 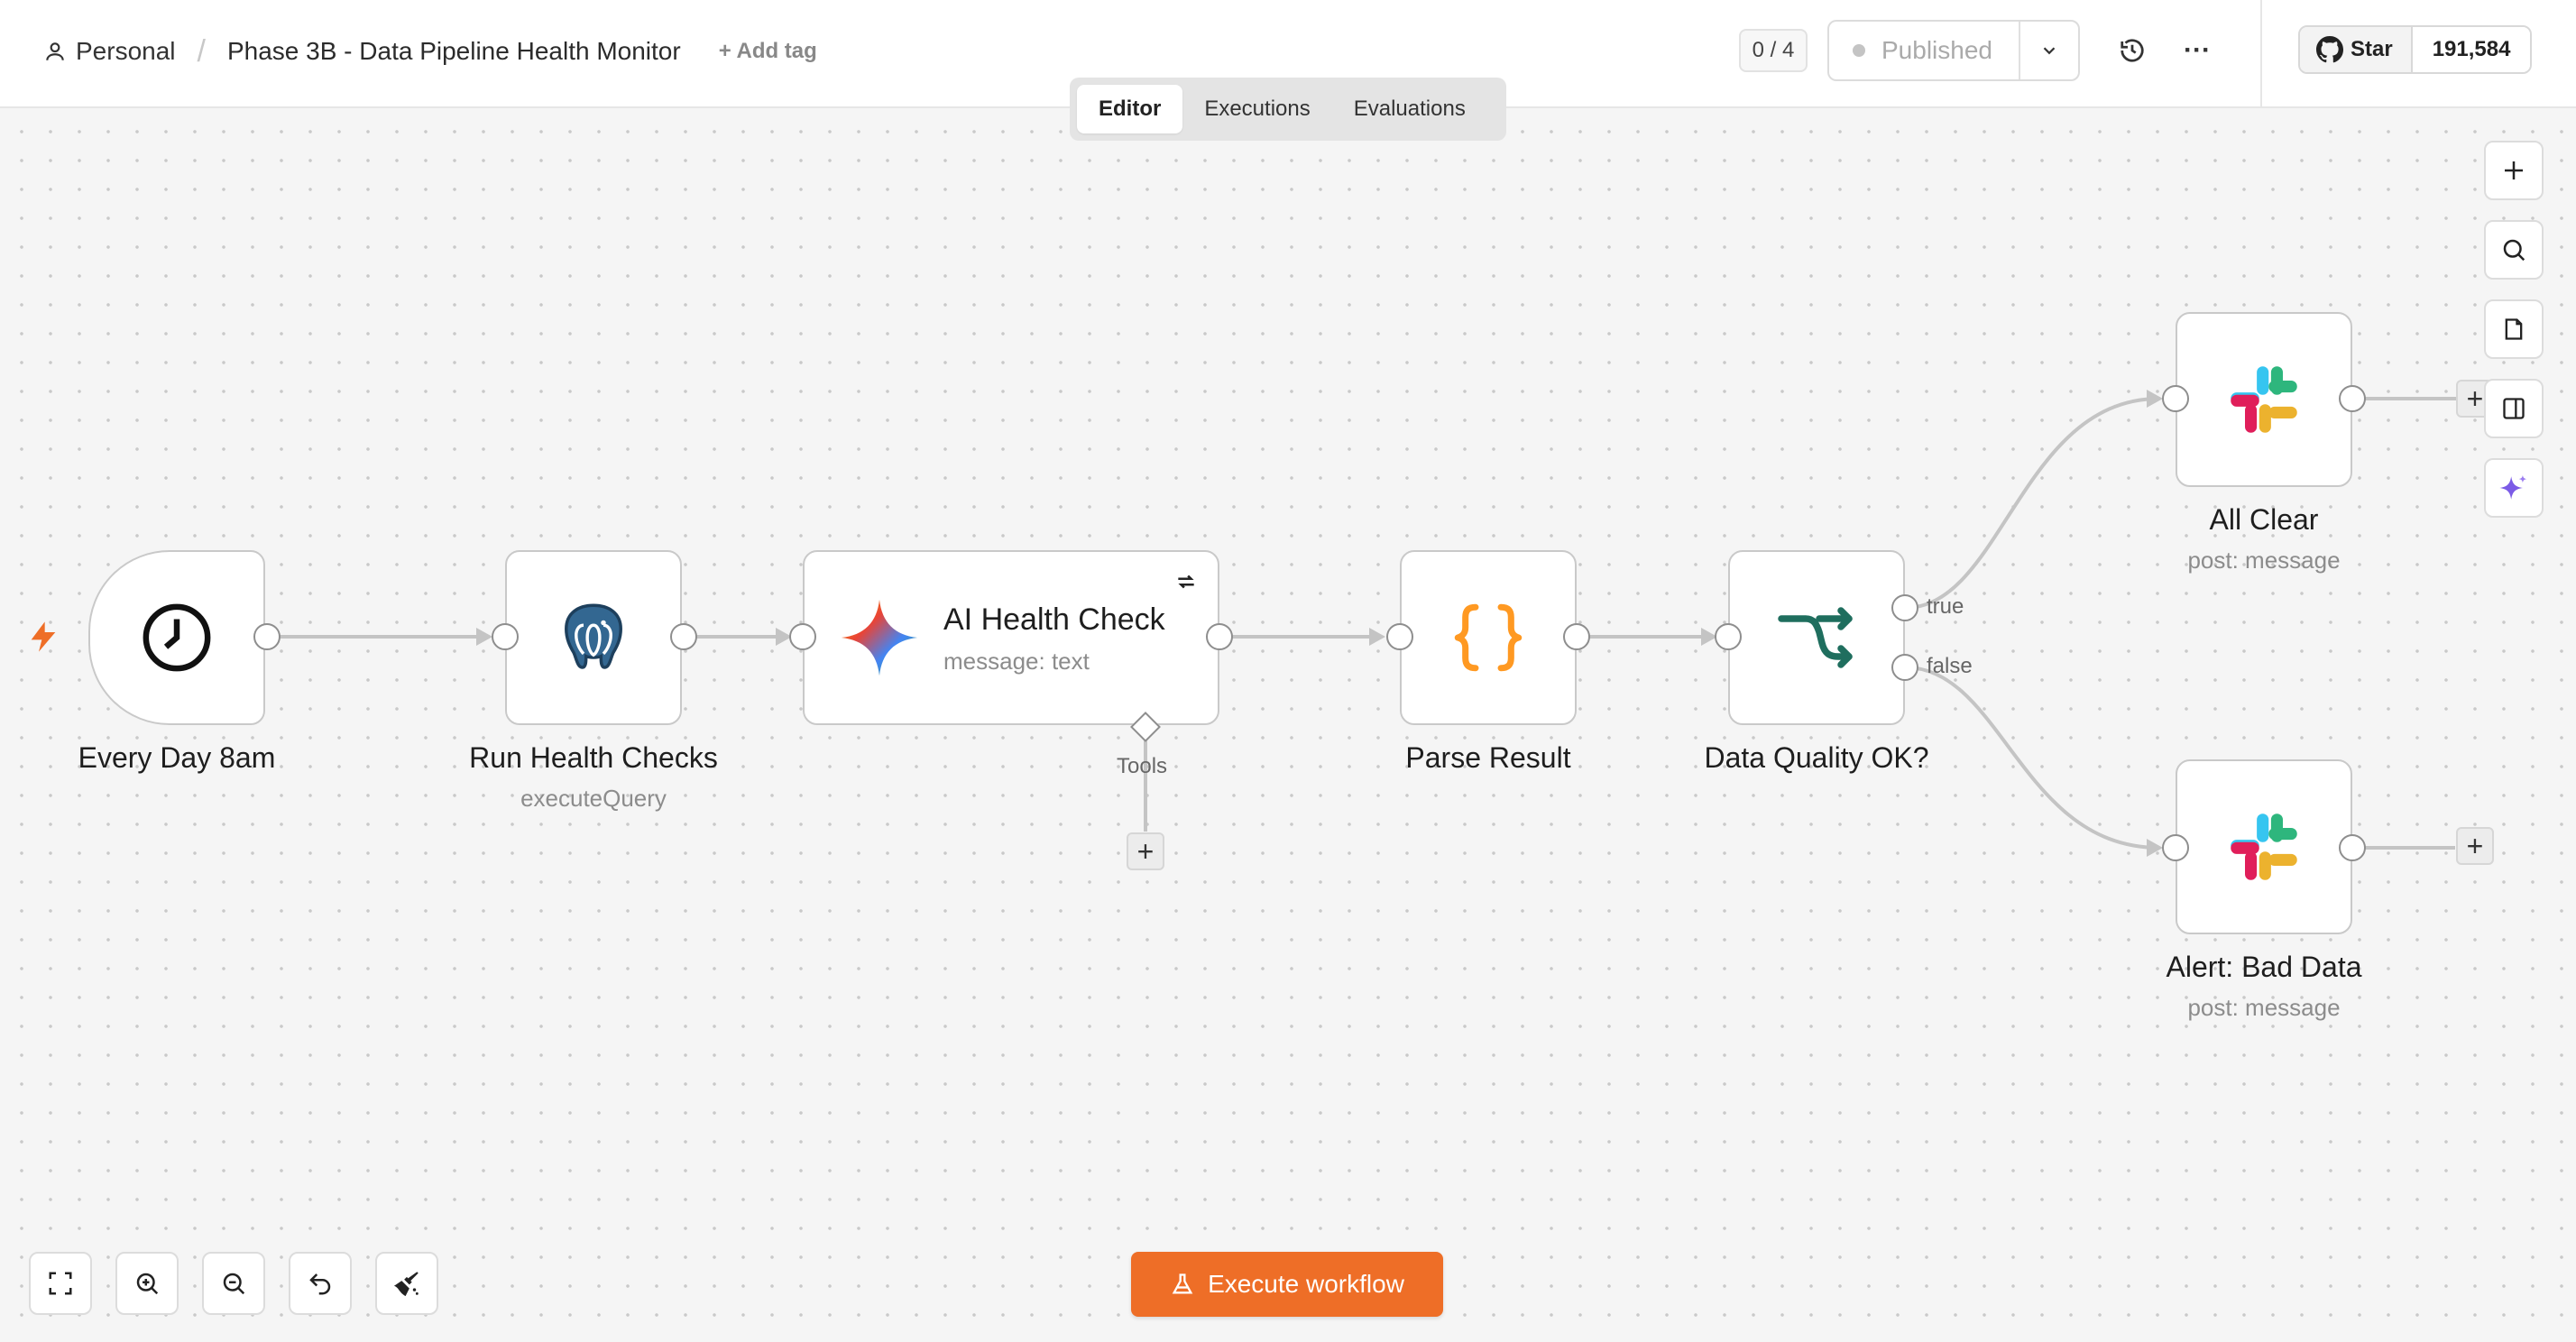 I want to click on node-all-clear, so click(x=2264, y=399).